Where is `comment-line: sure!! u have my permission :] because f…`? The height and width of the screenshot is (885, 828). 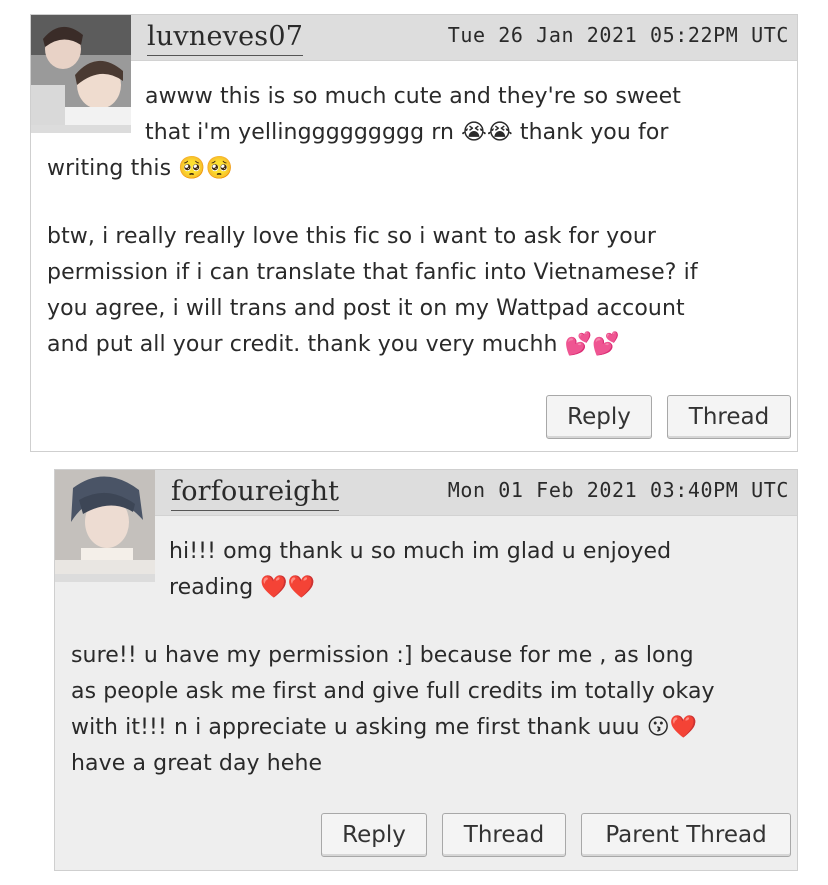
comment-line: sure!! u have my permission :] because f… is located at coordinates (382, 655).